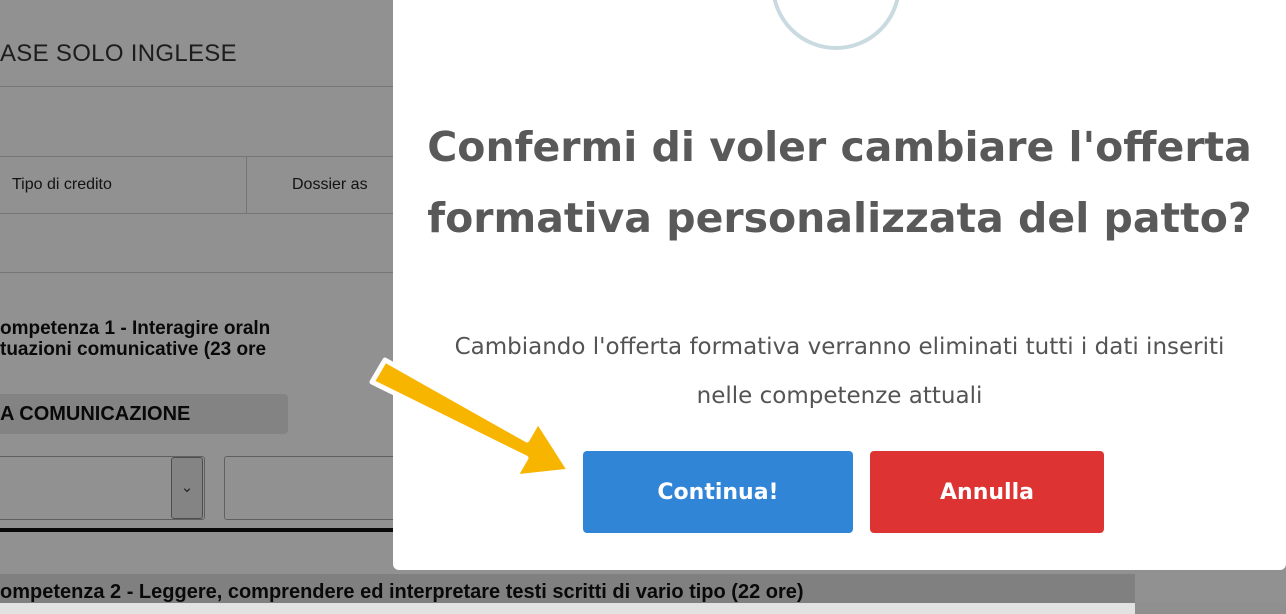 The image size is (1286, 614). What do you see at coordinates (987, 492) in the screenshot?
I see `cancel-button: Annulla` at bounding box center [987, 492].